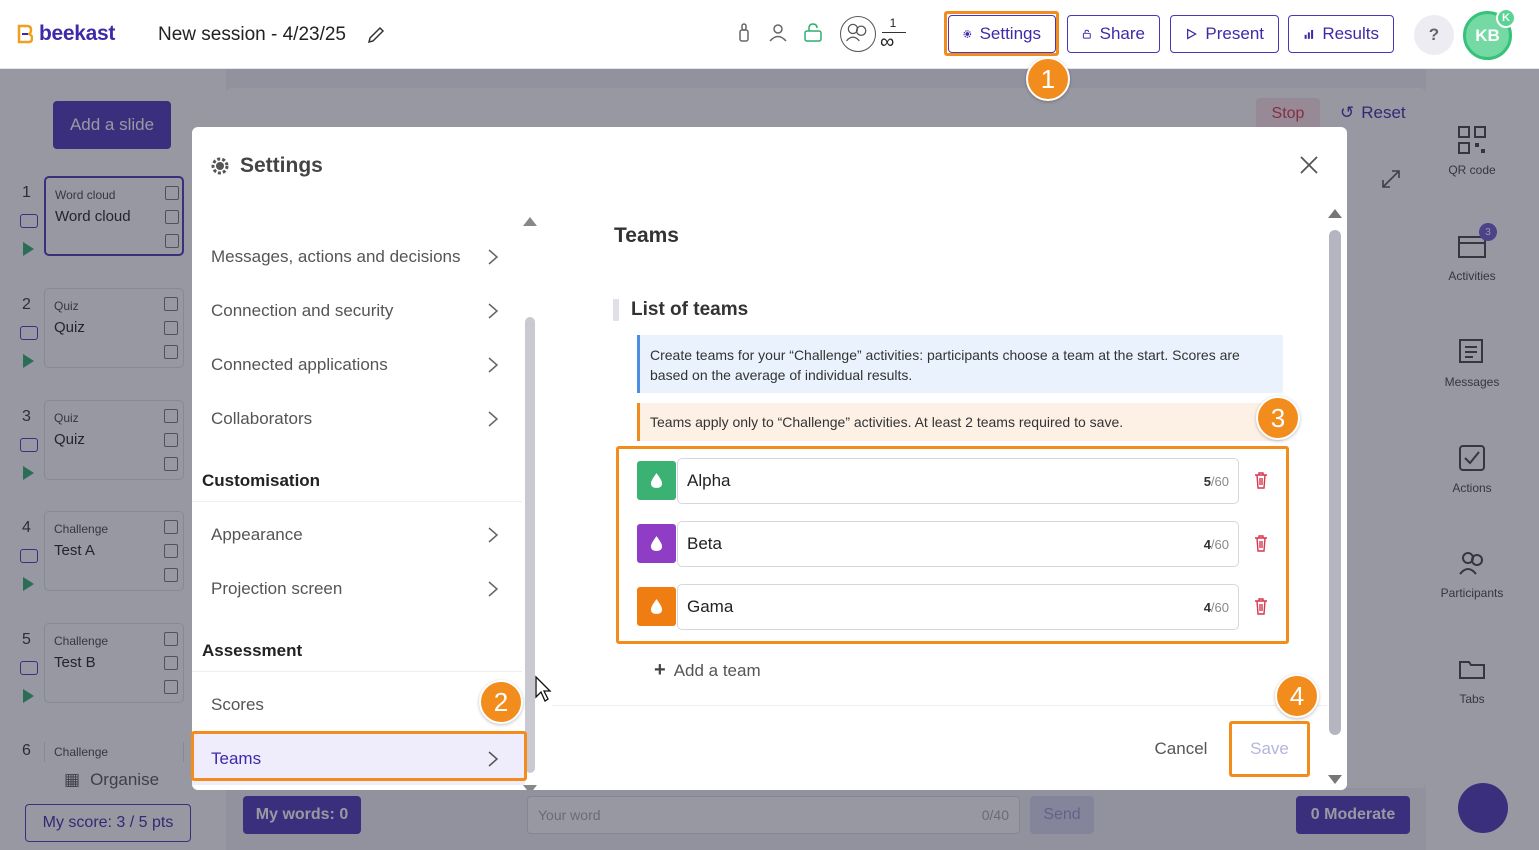  I want to click on cancel-button: Cancel, so click(1181, 749).